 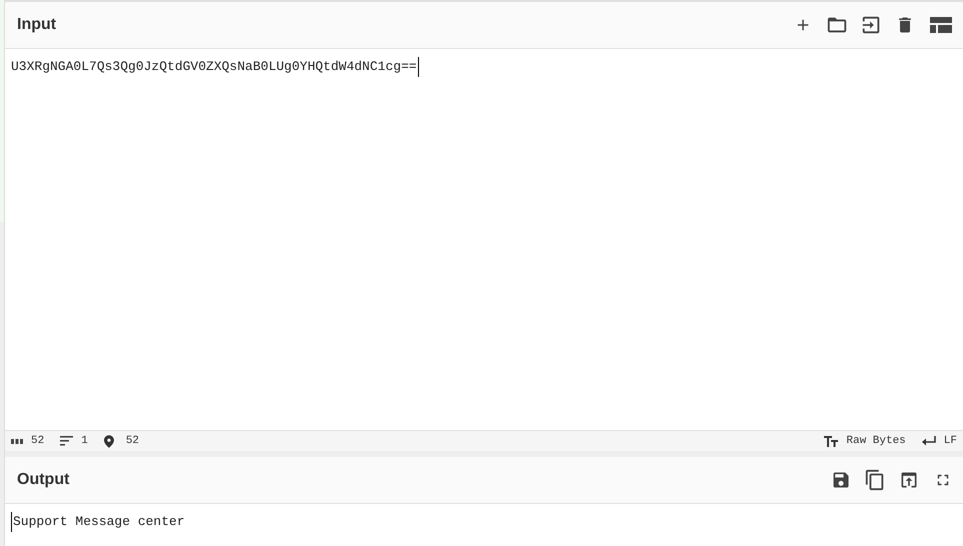 I want to click on text-format-icon, so click(x=831, y=441).